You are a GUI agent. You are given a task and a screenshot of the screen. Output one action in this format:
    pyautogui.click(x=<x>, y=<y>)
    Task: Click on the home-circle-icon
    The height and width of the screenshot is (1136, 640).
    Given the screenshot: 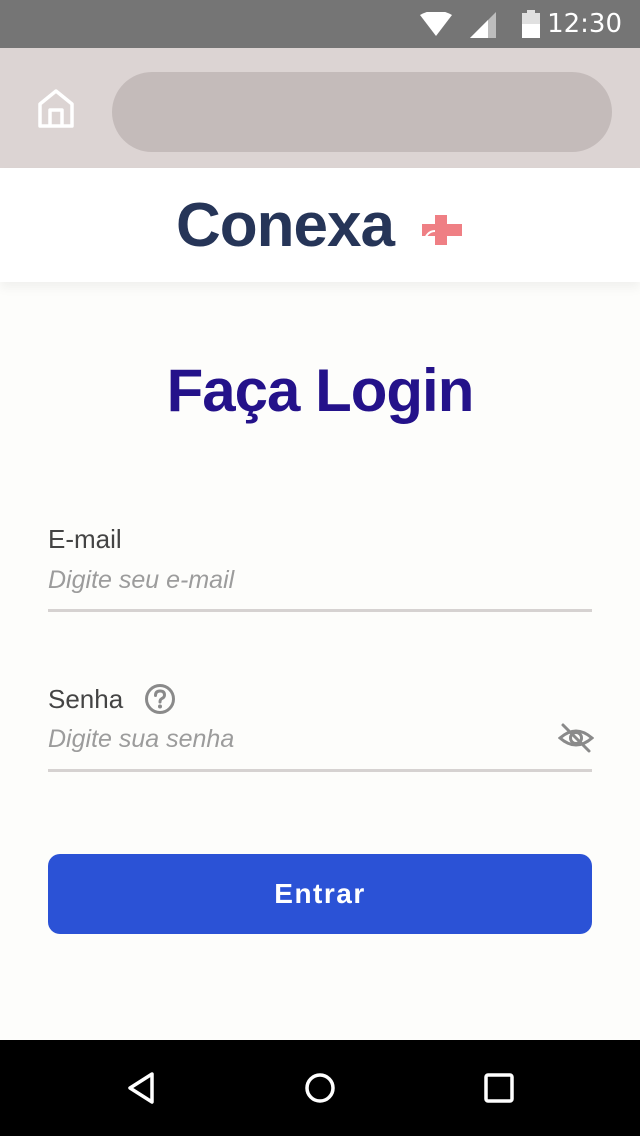 What is the action you would take?
    pyautogui.click(x=320, y=1088)
    